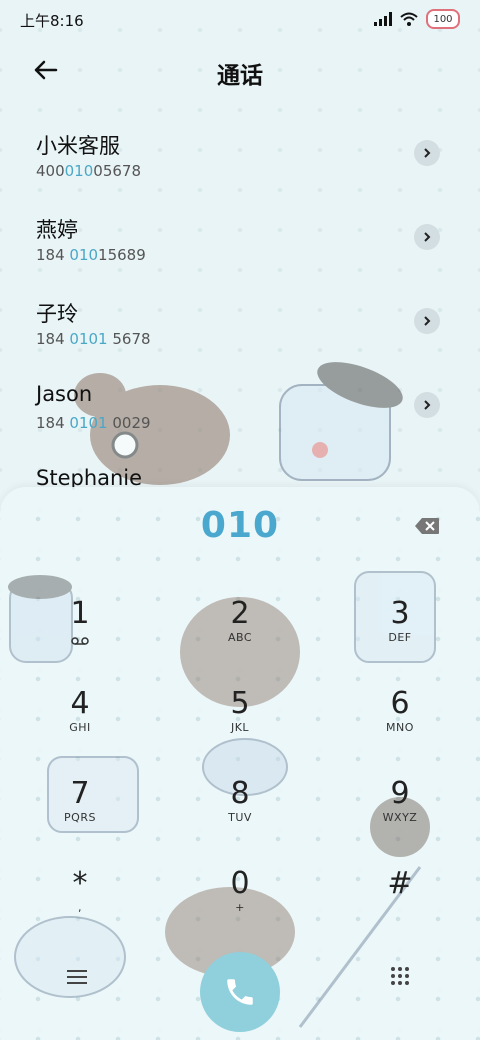 The image size is (480, 1040). I want to click on contact-number: 184 0101 5678, so click(93, 339).